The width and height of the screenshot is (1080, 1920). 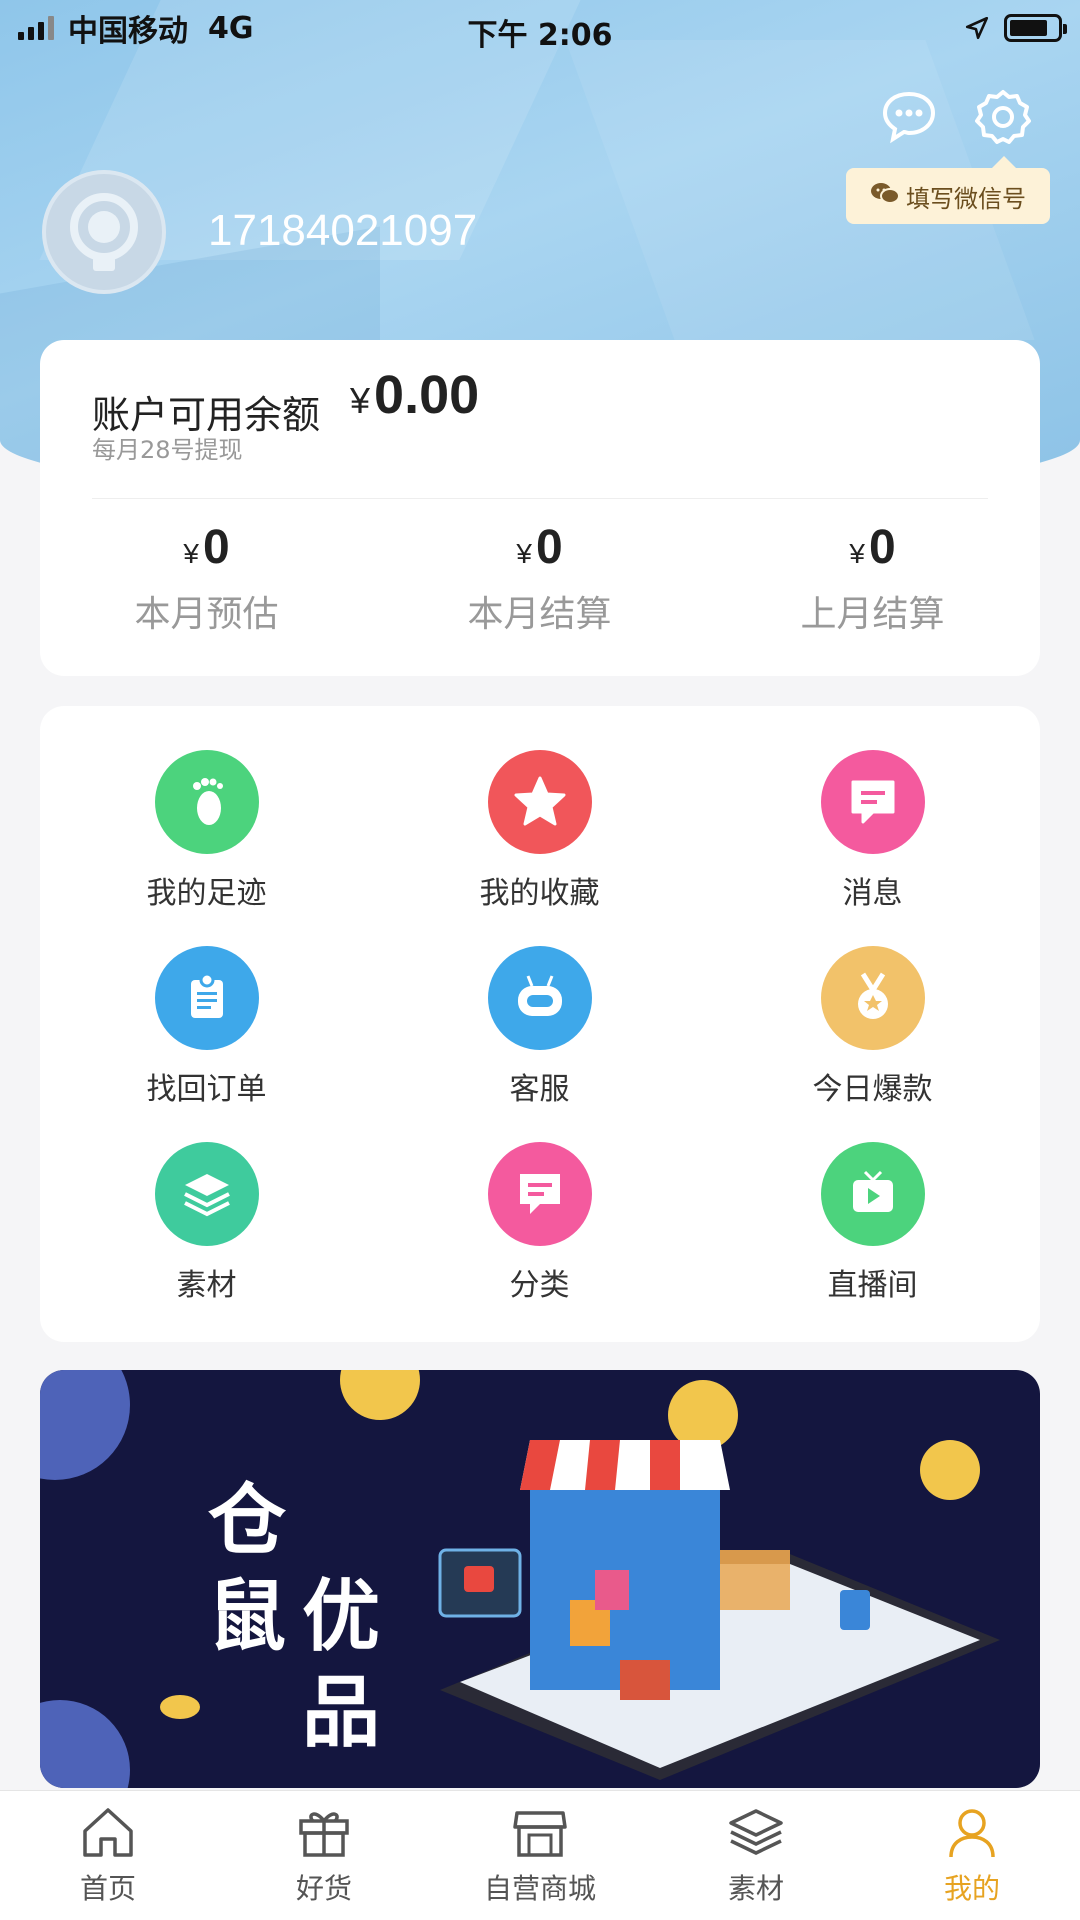 What do you see at coordinates (756, 1855) in the screenshot?
I see `tab-material: 素材` at bounding box center [756, 1855].